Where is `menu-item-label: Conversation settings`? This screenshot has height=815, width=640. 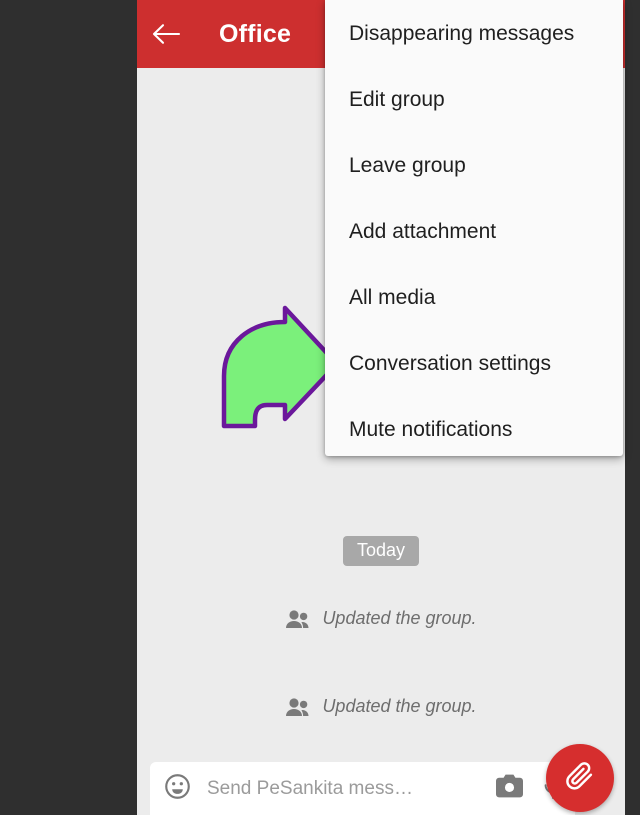
menu-item-label: Conversation settings is located at coordinates (450, 363).